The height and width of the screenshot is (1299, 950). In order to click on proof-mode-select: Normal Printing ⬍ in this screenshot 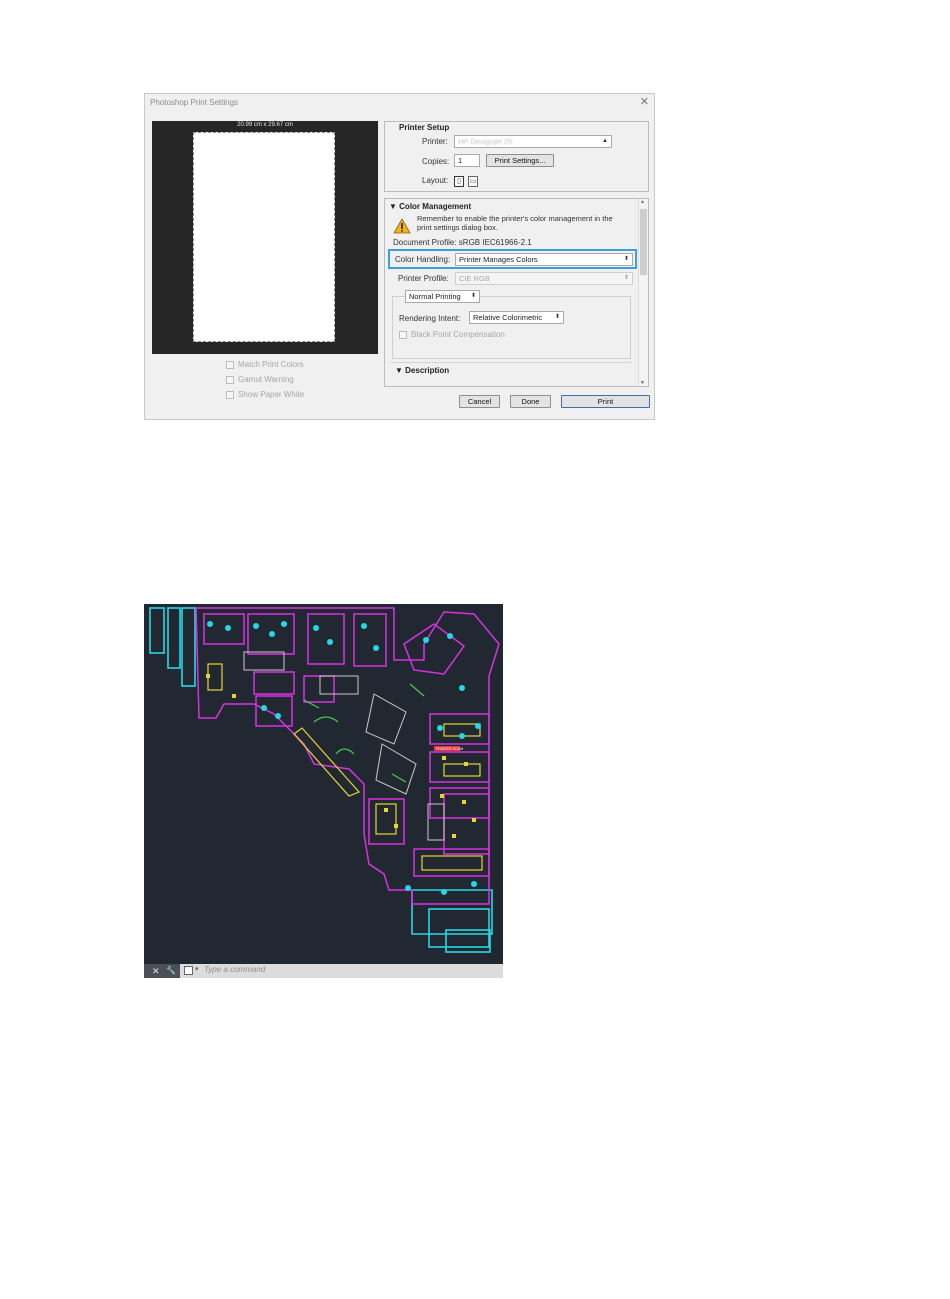, I will do `click(442, 296)`.